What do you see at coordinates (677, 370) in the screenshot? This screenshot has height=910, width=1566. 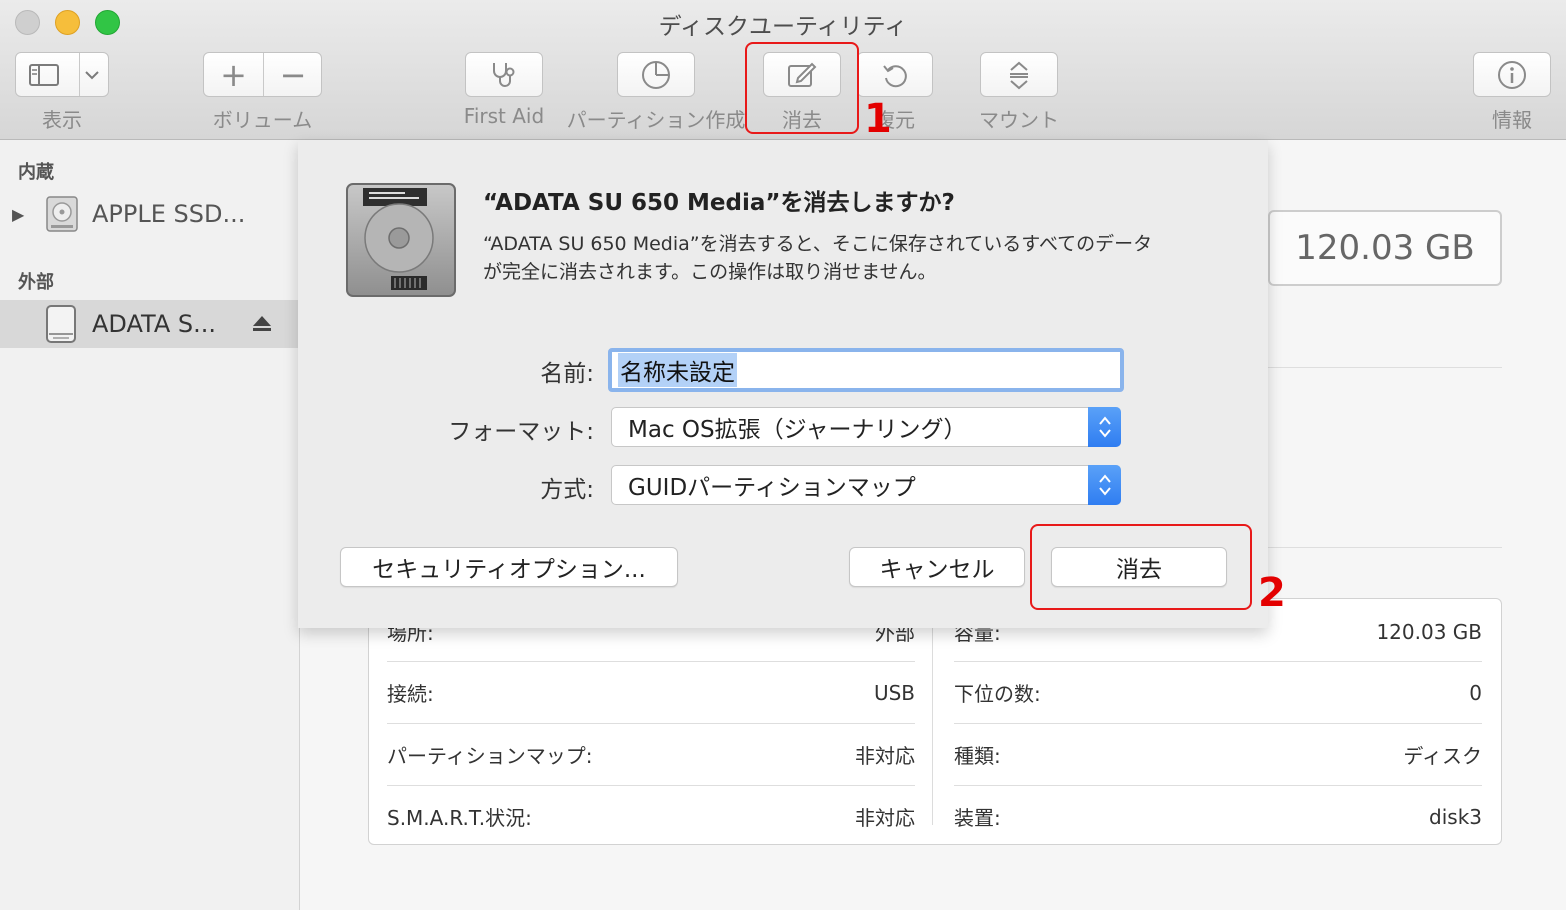 I see `name-input-value: 名称未設定` at bounding box center [677, 370].